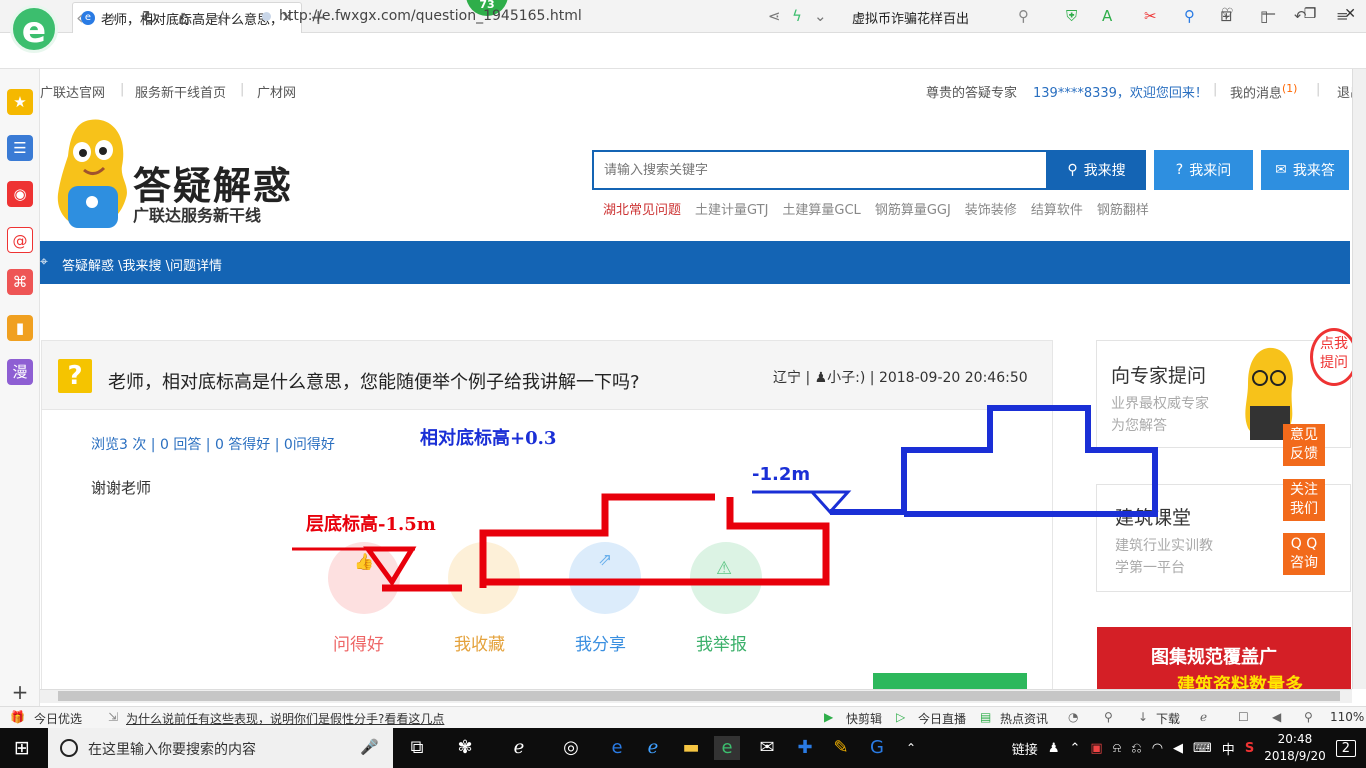  What do you see at coordinates (1023, 16) in the screenshot?
I see `search-icon: ⚲` at bounding box center [1023, 16].